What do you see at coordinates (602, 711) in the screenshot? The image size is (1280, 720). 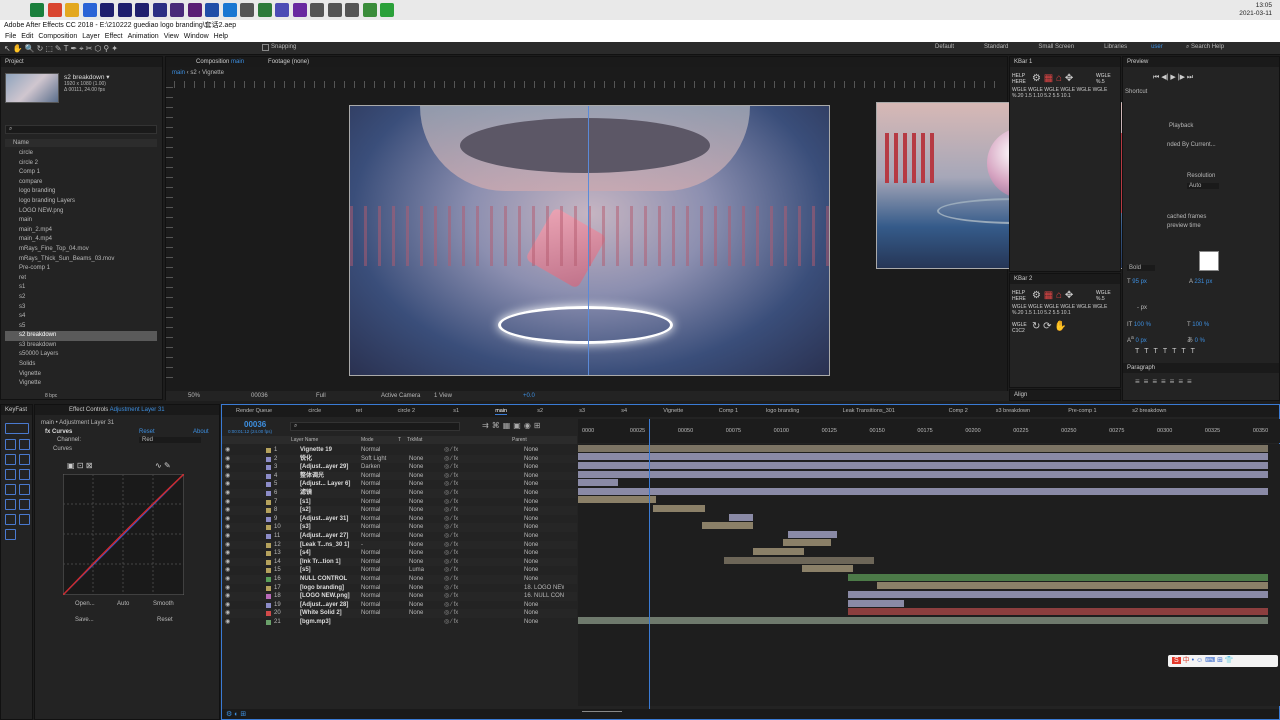 I see `zoom-slider` at bounding box center [602, 711].